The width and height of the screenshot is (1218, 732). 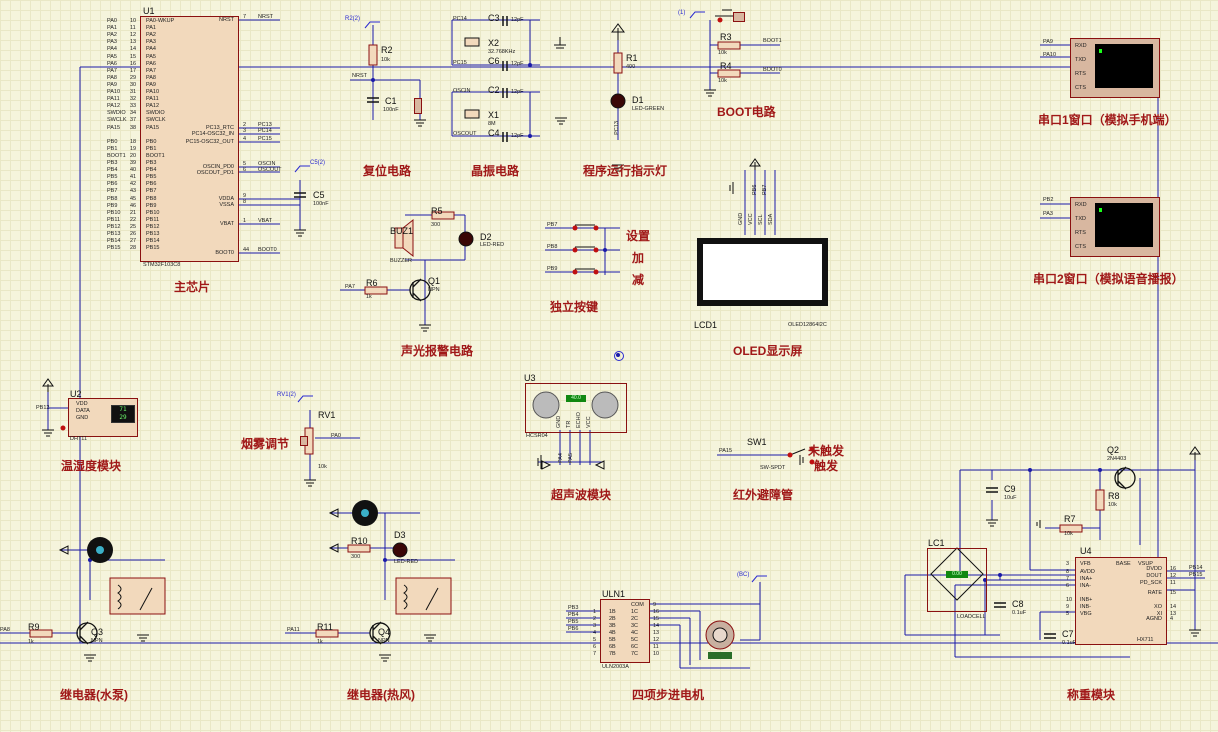 What do you see at coordinates (151, 35) in the screenshot?
I see `mcu-pin-label: PA2` at bounding box center [151, 35].